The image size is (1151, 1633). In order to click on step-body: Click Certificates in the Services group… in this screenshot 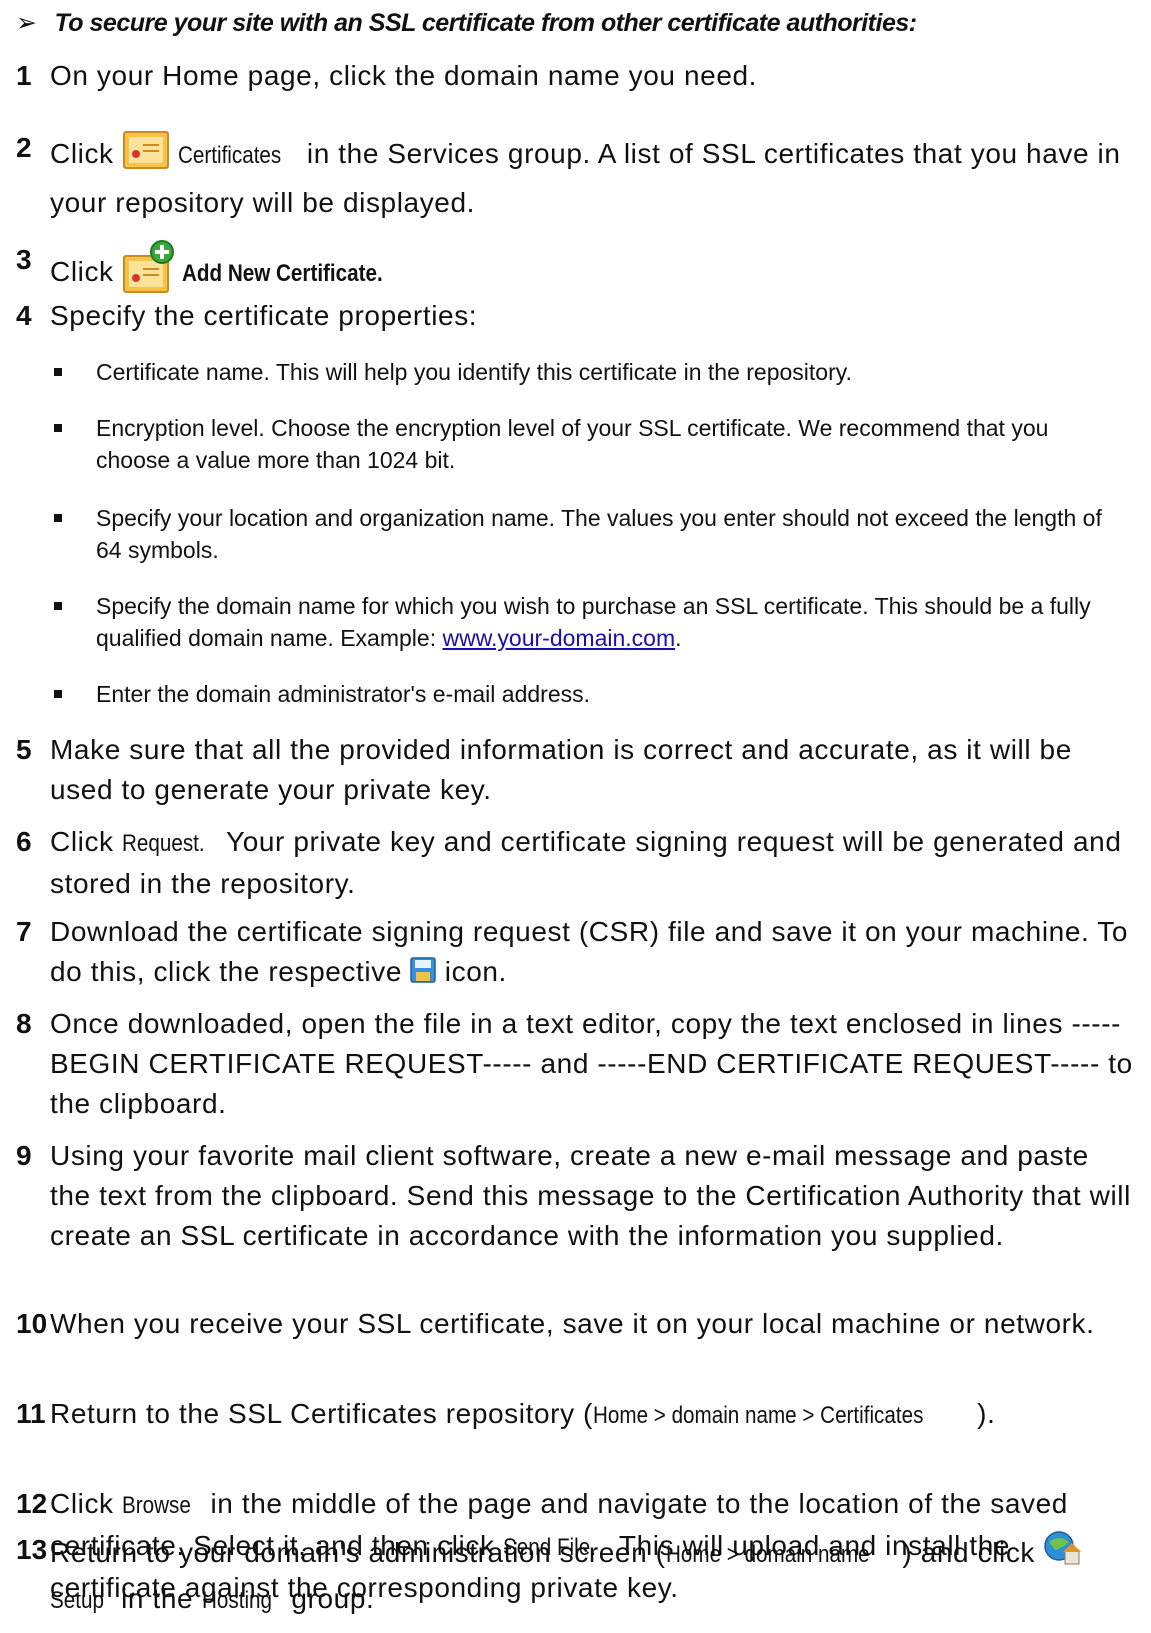, I will do `click(593, 175)`.